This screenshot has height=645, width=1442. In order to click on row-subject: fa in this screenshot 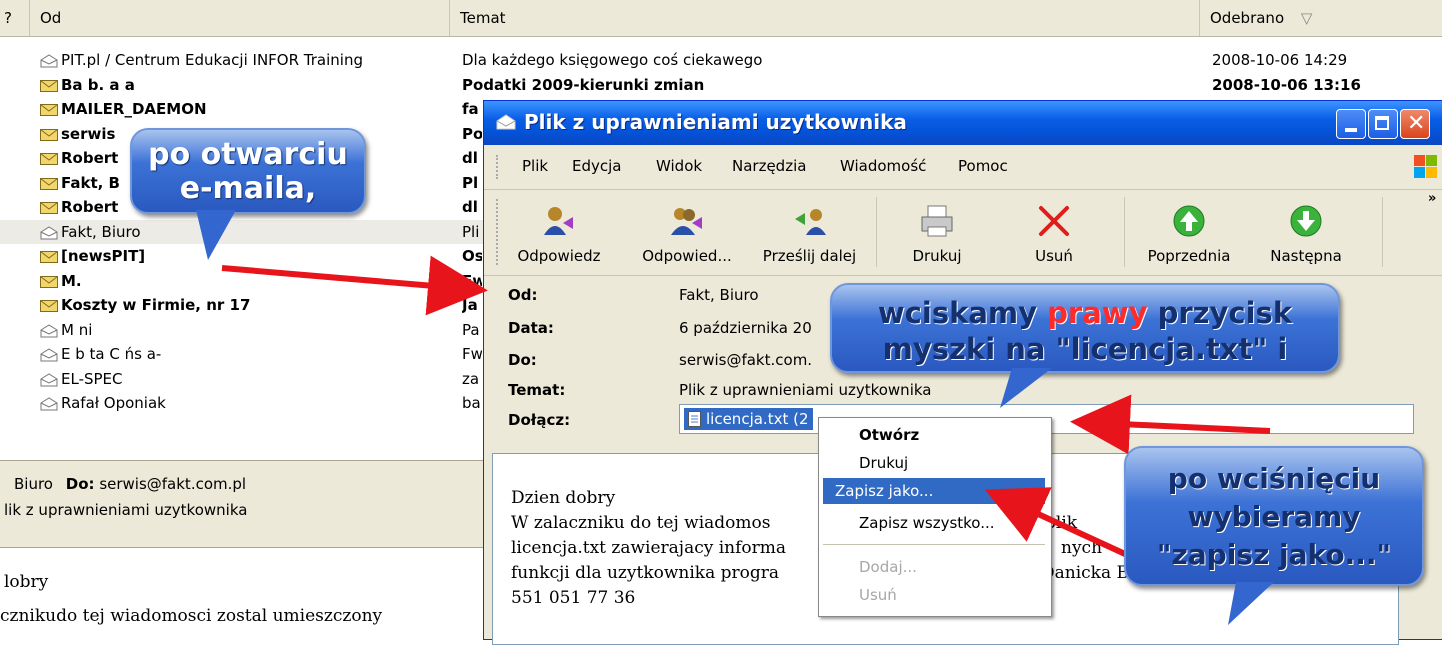, I will do `click(470, 109)`.